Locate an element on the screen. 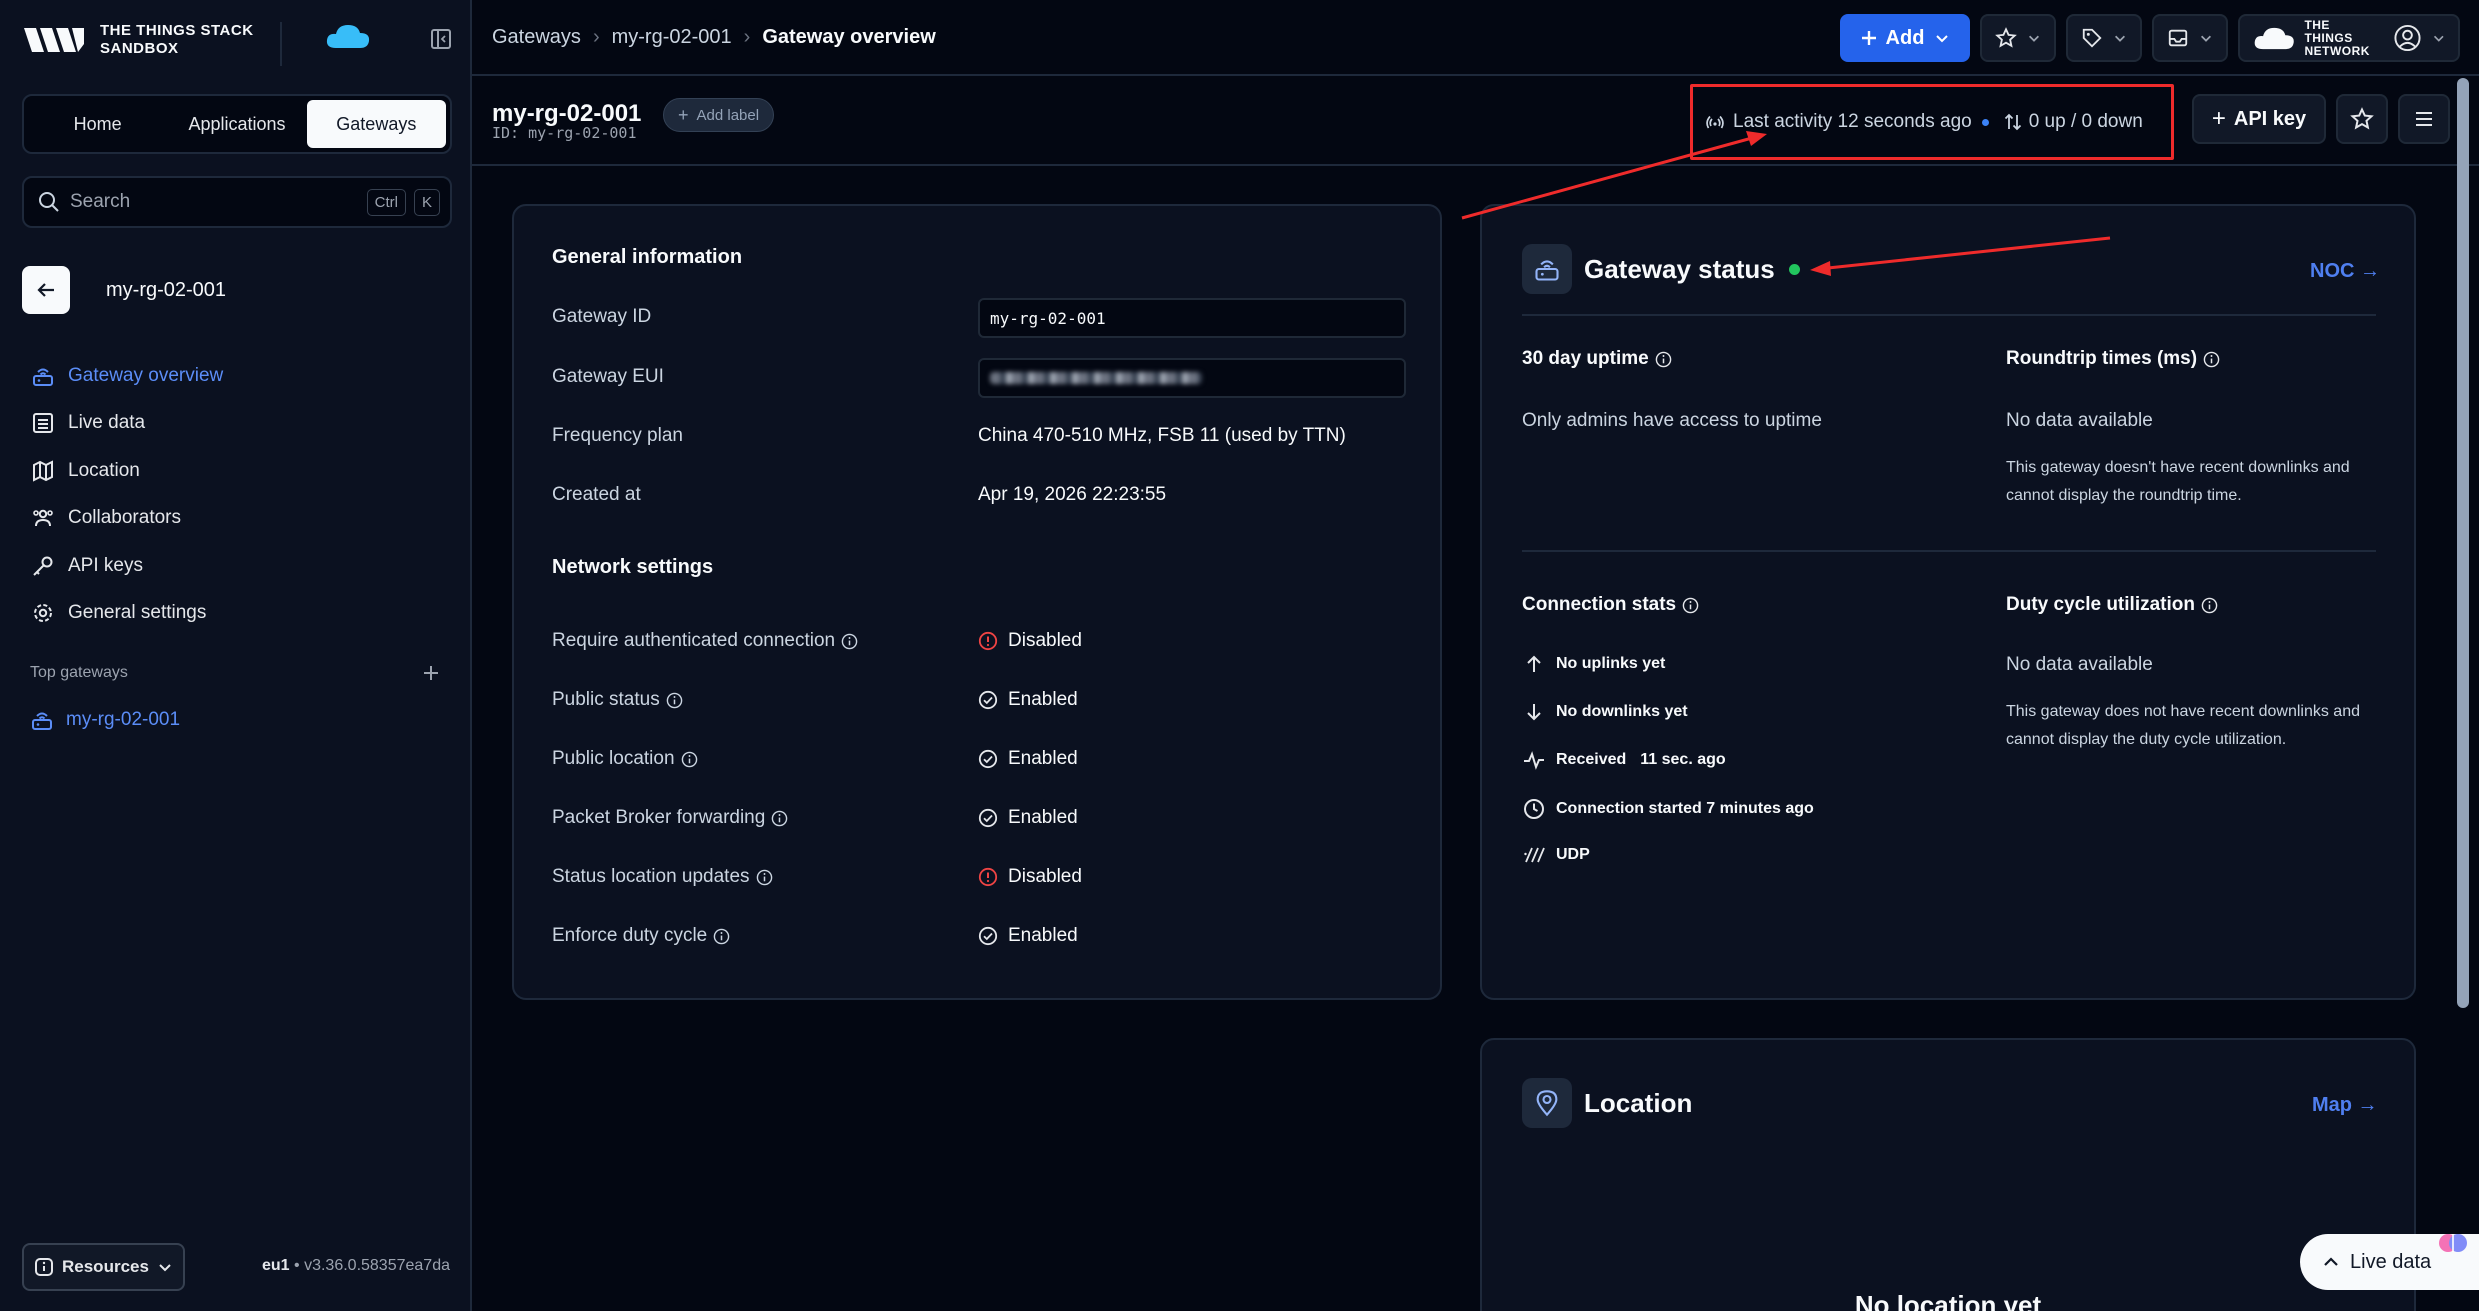  entity-title: my-rg-02-001 is located at coordinates (166, 289).